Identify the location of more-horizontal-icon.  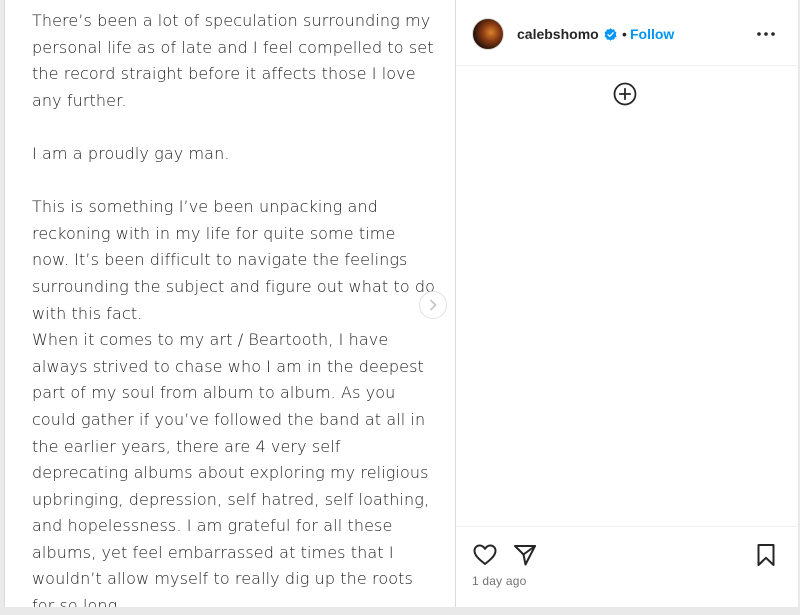
(766, 34).